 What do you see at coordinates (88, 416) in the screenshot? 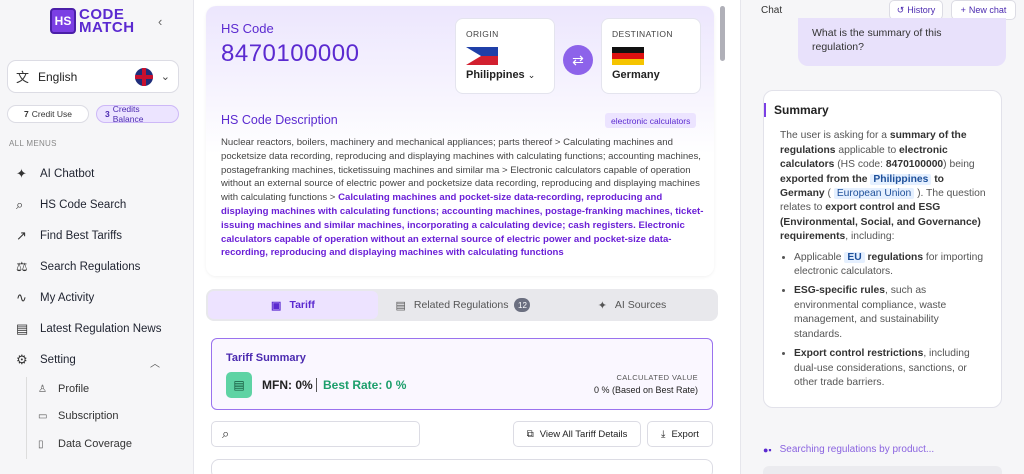
I see `sidebar-subitem-label: Subscription` at bounding box center [88, 416].